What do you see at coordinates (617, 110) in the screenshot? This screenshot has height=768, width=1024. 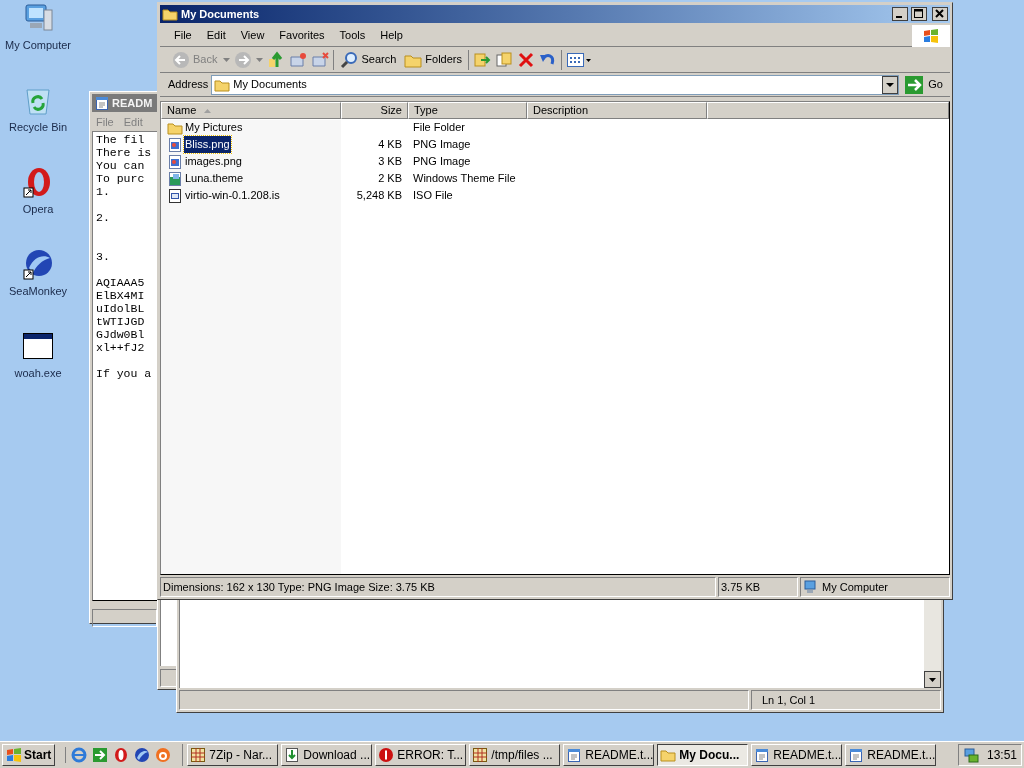 I see `column-header: Description` at bounding box center [617, 110].